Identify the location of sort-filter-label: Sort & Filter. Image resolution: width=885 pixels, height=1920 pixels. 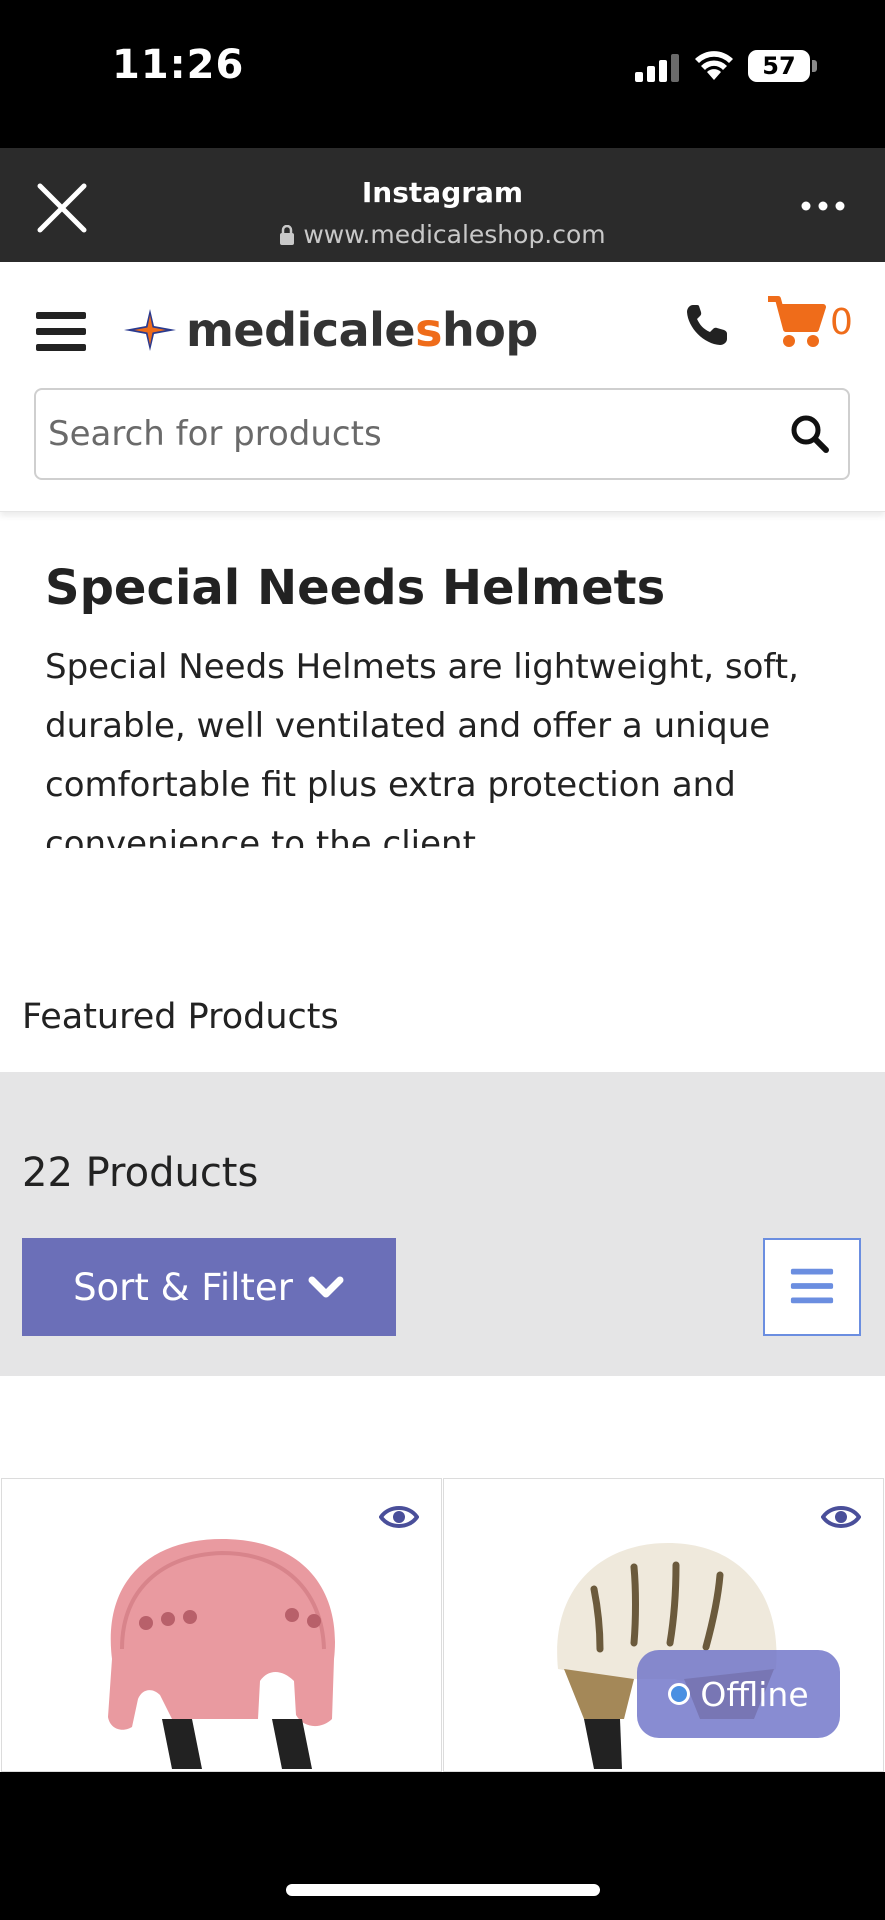
(183, 1287).